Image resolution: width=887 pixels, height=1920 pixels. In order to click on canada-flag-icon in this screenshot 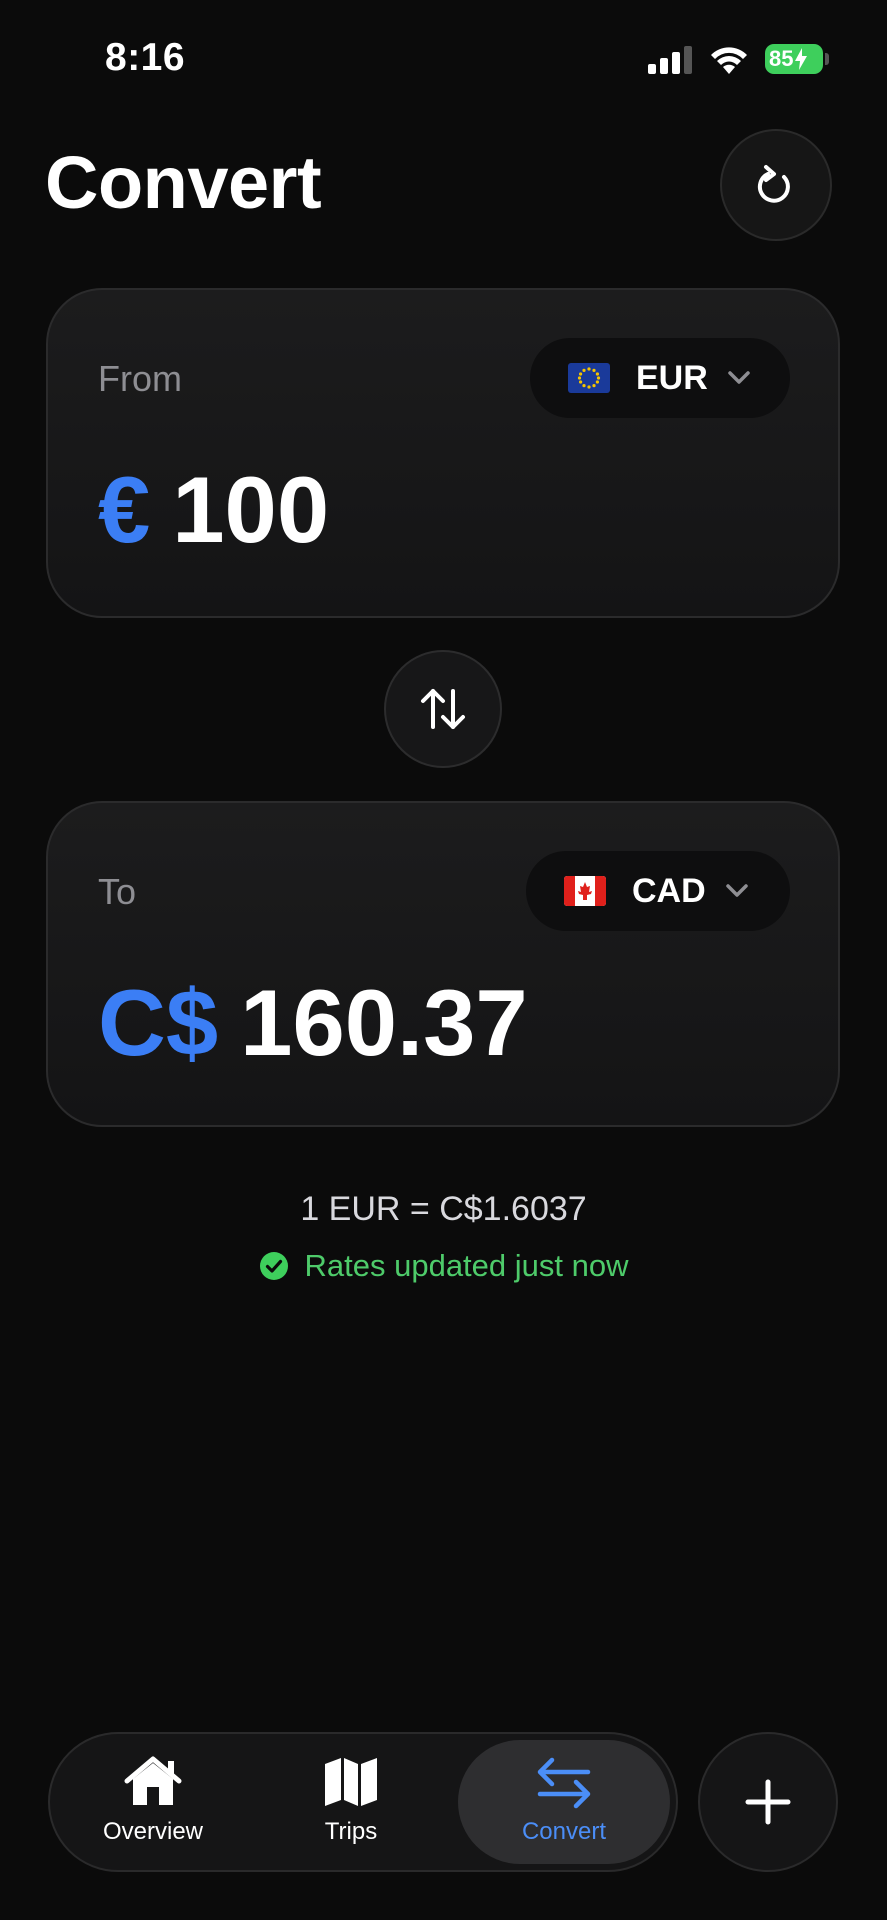, I will do `click(585, 891)`.